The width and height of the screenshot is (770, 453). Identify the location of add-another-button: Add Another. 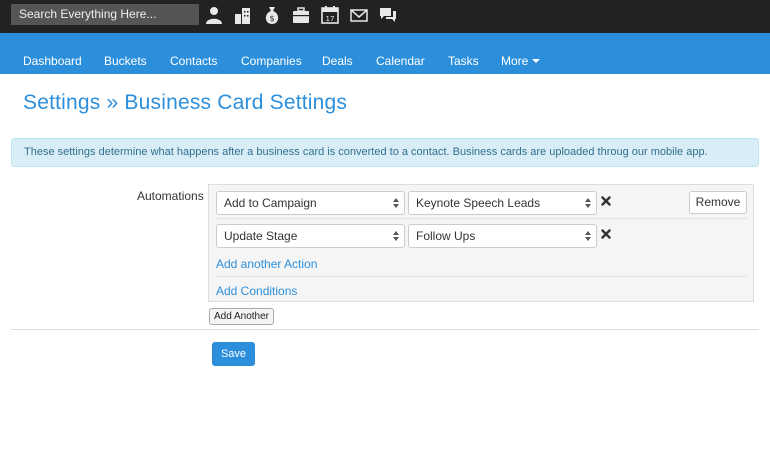
(241, 316).